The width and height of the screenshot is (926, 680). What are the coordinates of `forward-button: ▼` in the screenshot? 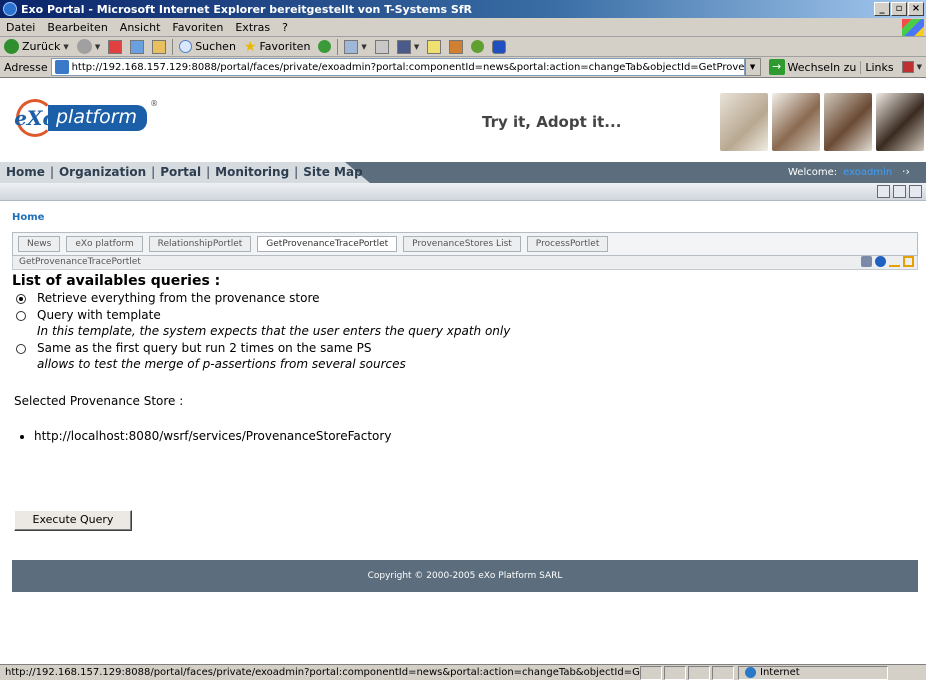 It's located at (88, 46).